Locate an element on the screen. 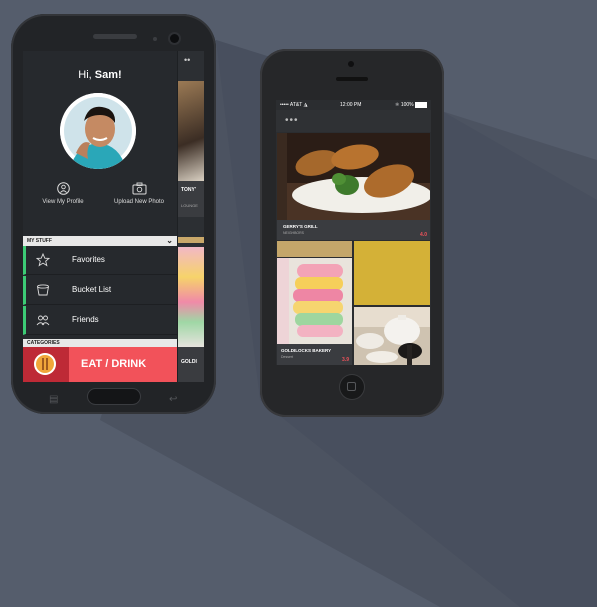  category-label: EAT / DRINK is located at coordinates (114, 364).